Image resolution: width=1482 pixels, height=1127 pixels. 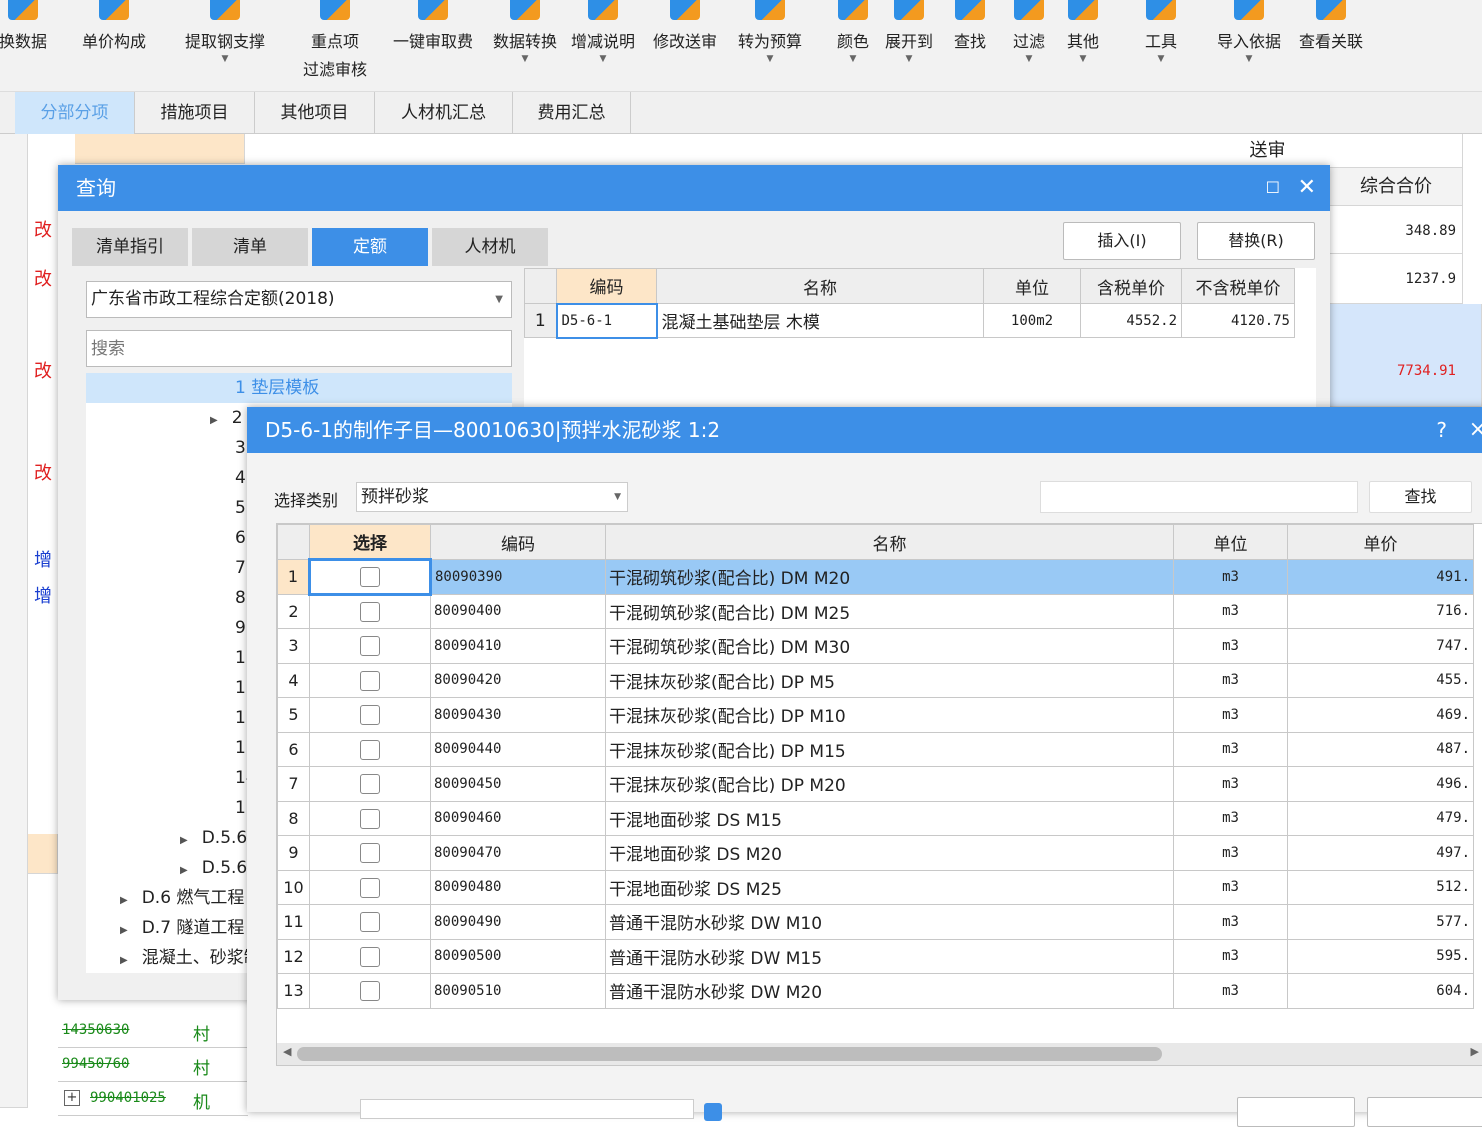 I want to click on main-tab: 分部分项, so click(x=75, y=113).